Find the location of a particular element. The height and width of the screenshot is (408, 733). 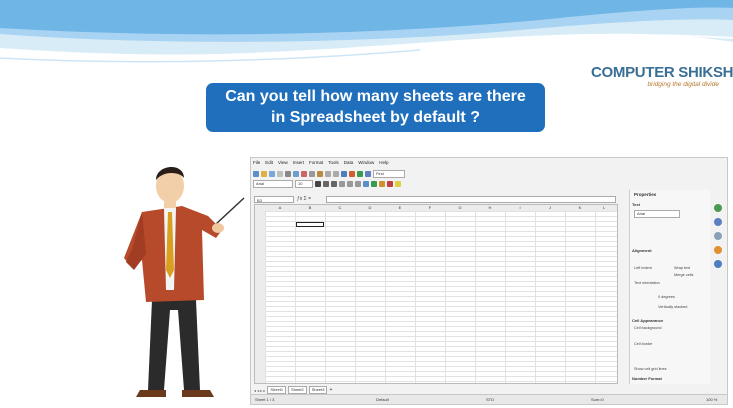

presenter-illustration is located at coordinates (184, 281).